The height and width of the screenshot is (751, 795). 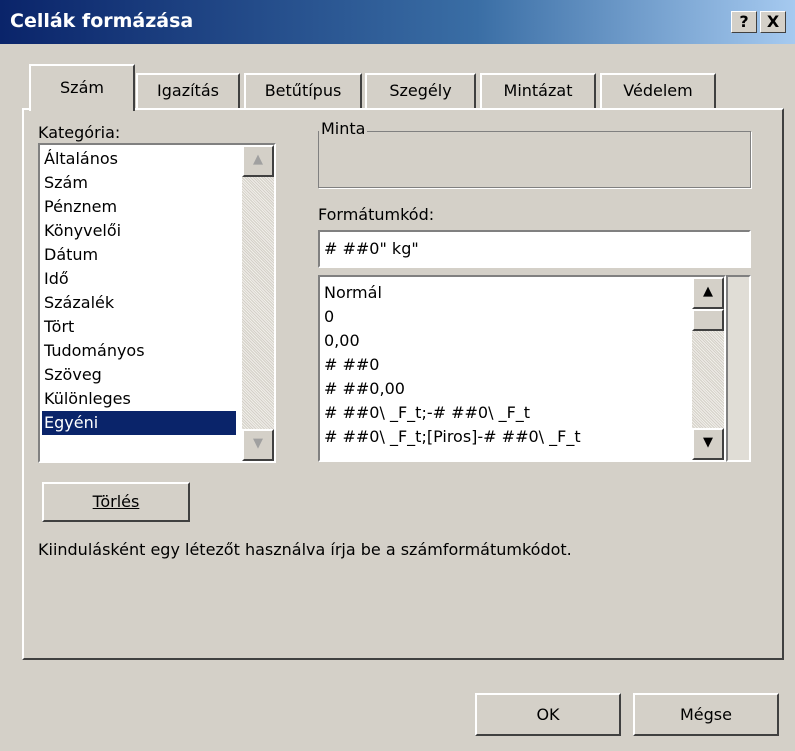 What do you see at coordinates (534, 159) in the screenshot?
I see `sample-groupbox` at bounding box center [534, 159].